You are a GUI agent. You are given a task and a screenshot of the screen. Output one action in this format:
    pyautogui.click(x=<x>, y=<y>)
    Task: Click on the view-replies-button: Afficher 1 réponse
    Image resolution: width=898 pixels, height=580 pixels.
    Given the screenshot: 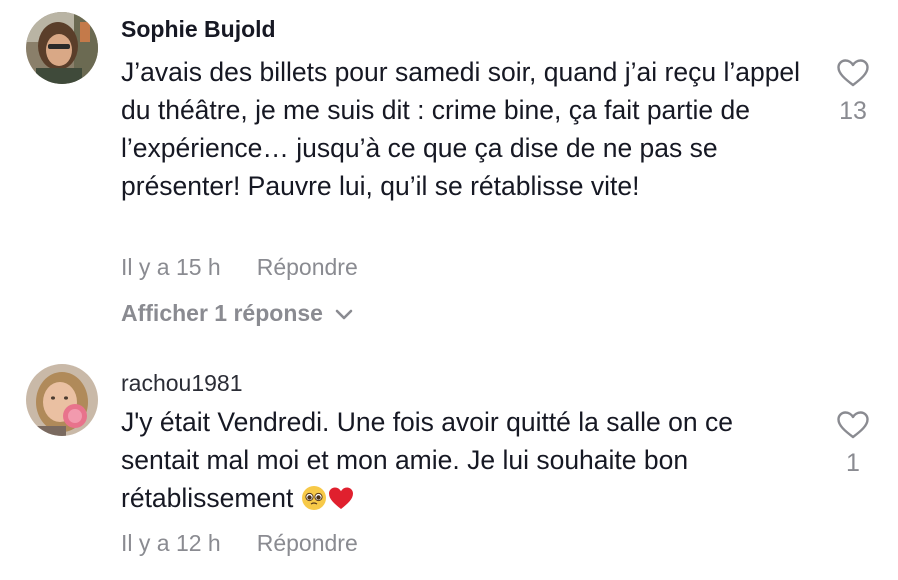 What is the action you would take?
    pyautogui.click(x=237, y=313)
    